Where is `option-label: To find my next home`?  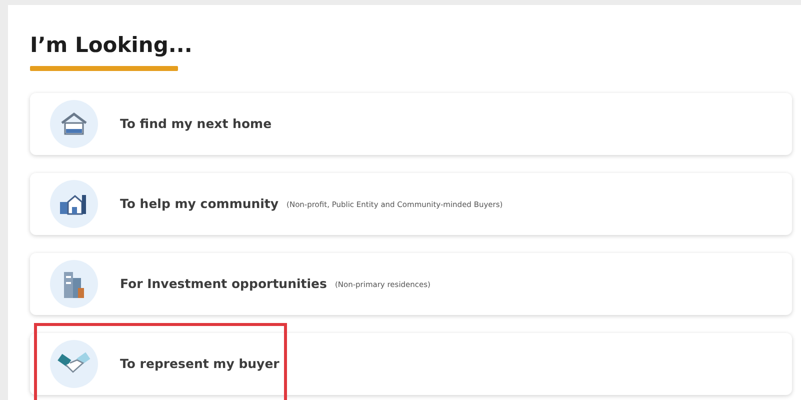 option-label: To find my next home is located at coordinates (196, 123).